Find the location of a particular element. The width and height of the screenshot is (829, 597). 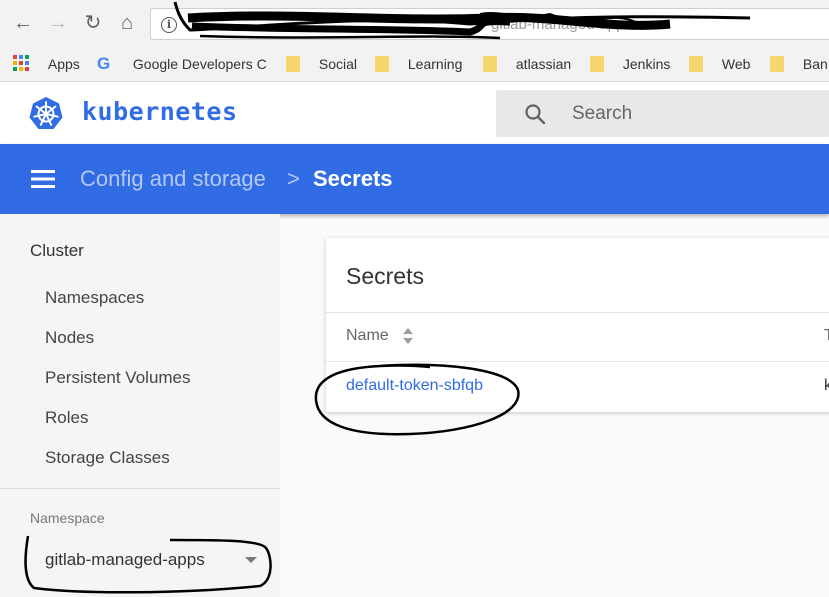

back-arrow-icon: ← is located at coordinates (23, 23).